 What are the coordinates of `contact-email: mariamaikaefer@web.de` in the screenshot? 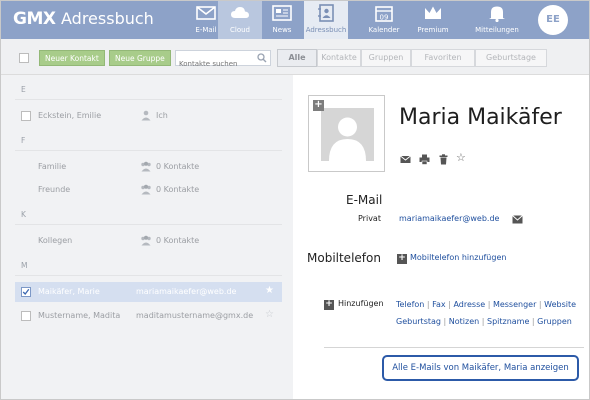 It's located at (186, 291).